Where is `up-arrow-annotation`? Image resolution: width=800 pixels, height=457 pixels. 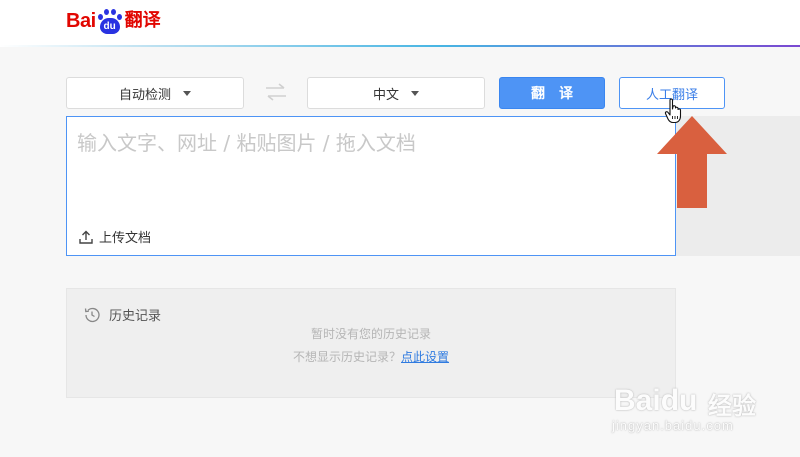
up-arrow-annotation is located at coordinates (692, 162).